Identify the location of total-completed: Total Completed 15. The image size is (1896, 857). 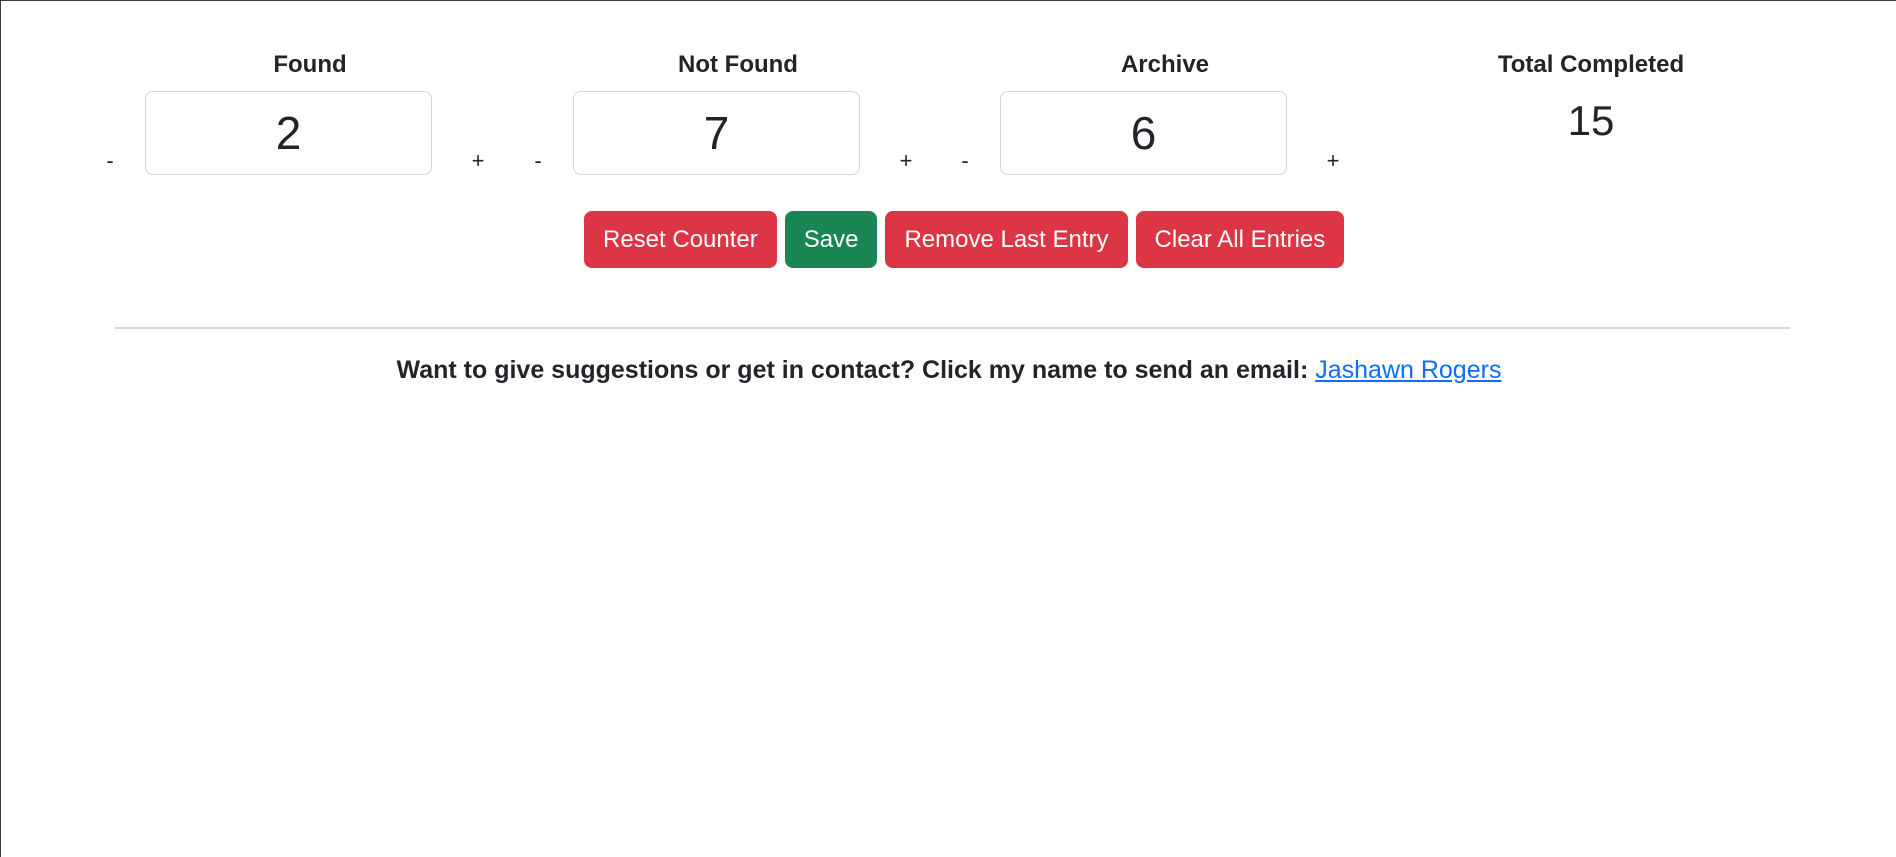
(1591, 99).